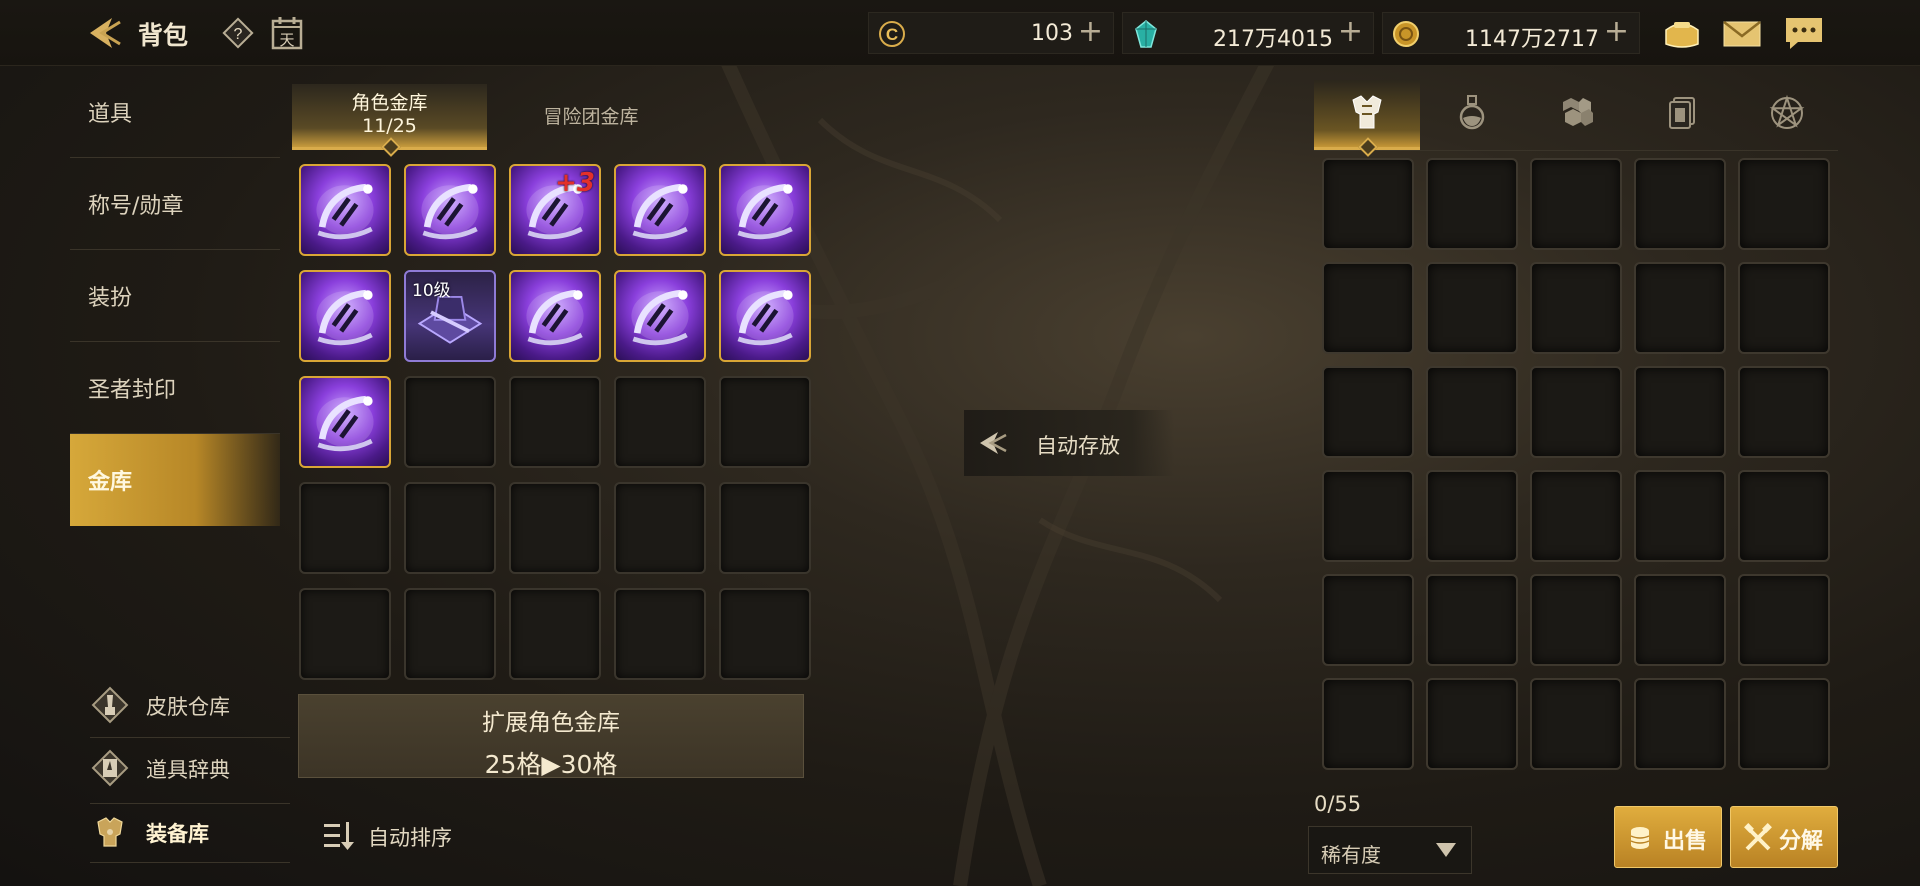 Image resolution: width=1920 pixels, height=886 pixels. Describe the element at coordinates (1804, 33) in the screenshot. I see `chat-button` at that location.